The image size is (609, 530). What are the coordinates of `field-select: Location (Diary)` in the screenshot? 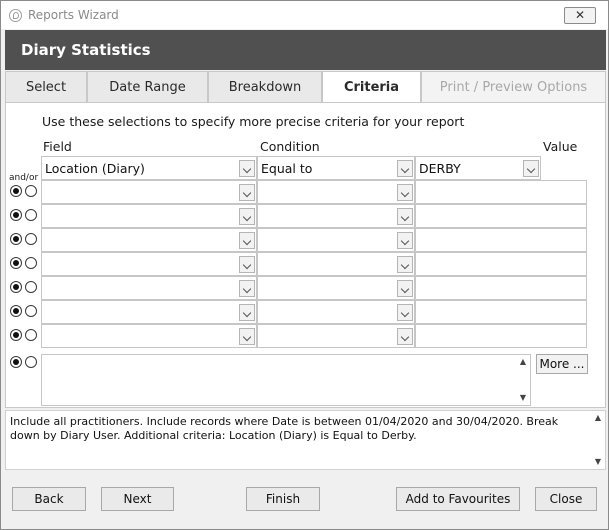 It's located at (149, 168).